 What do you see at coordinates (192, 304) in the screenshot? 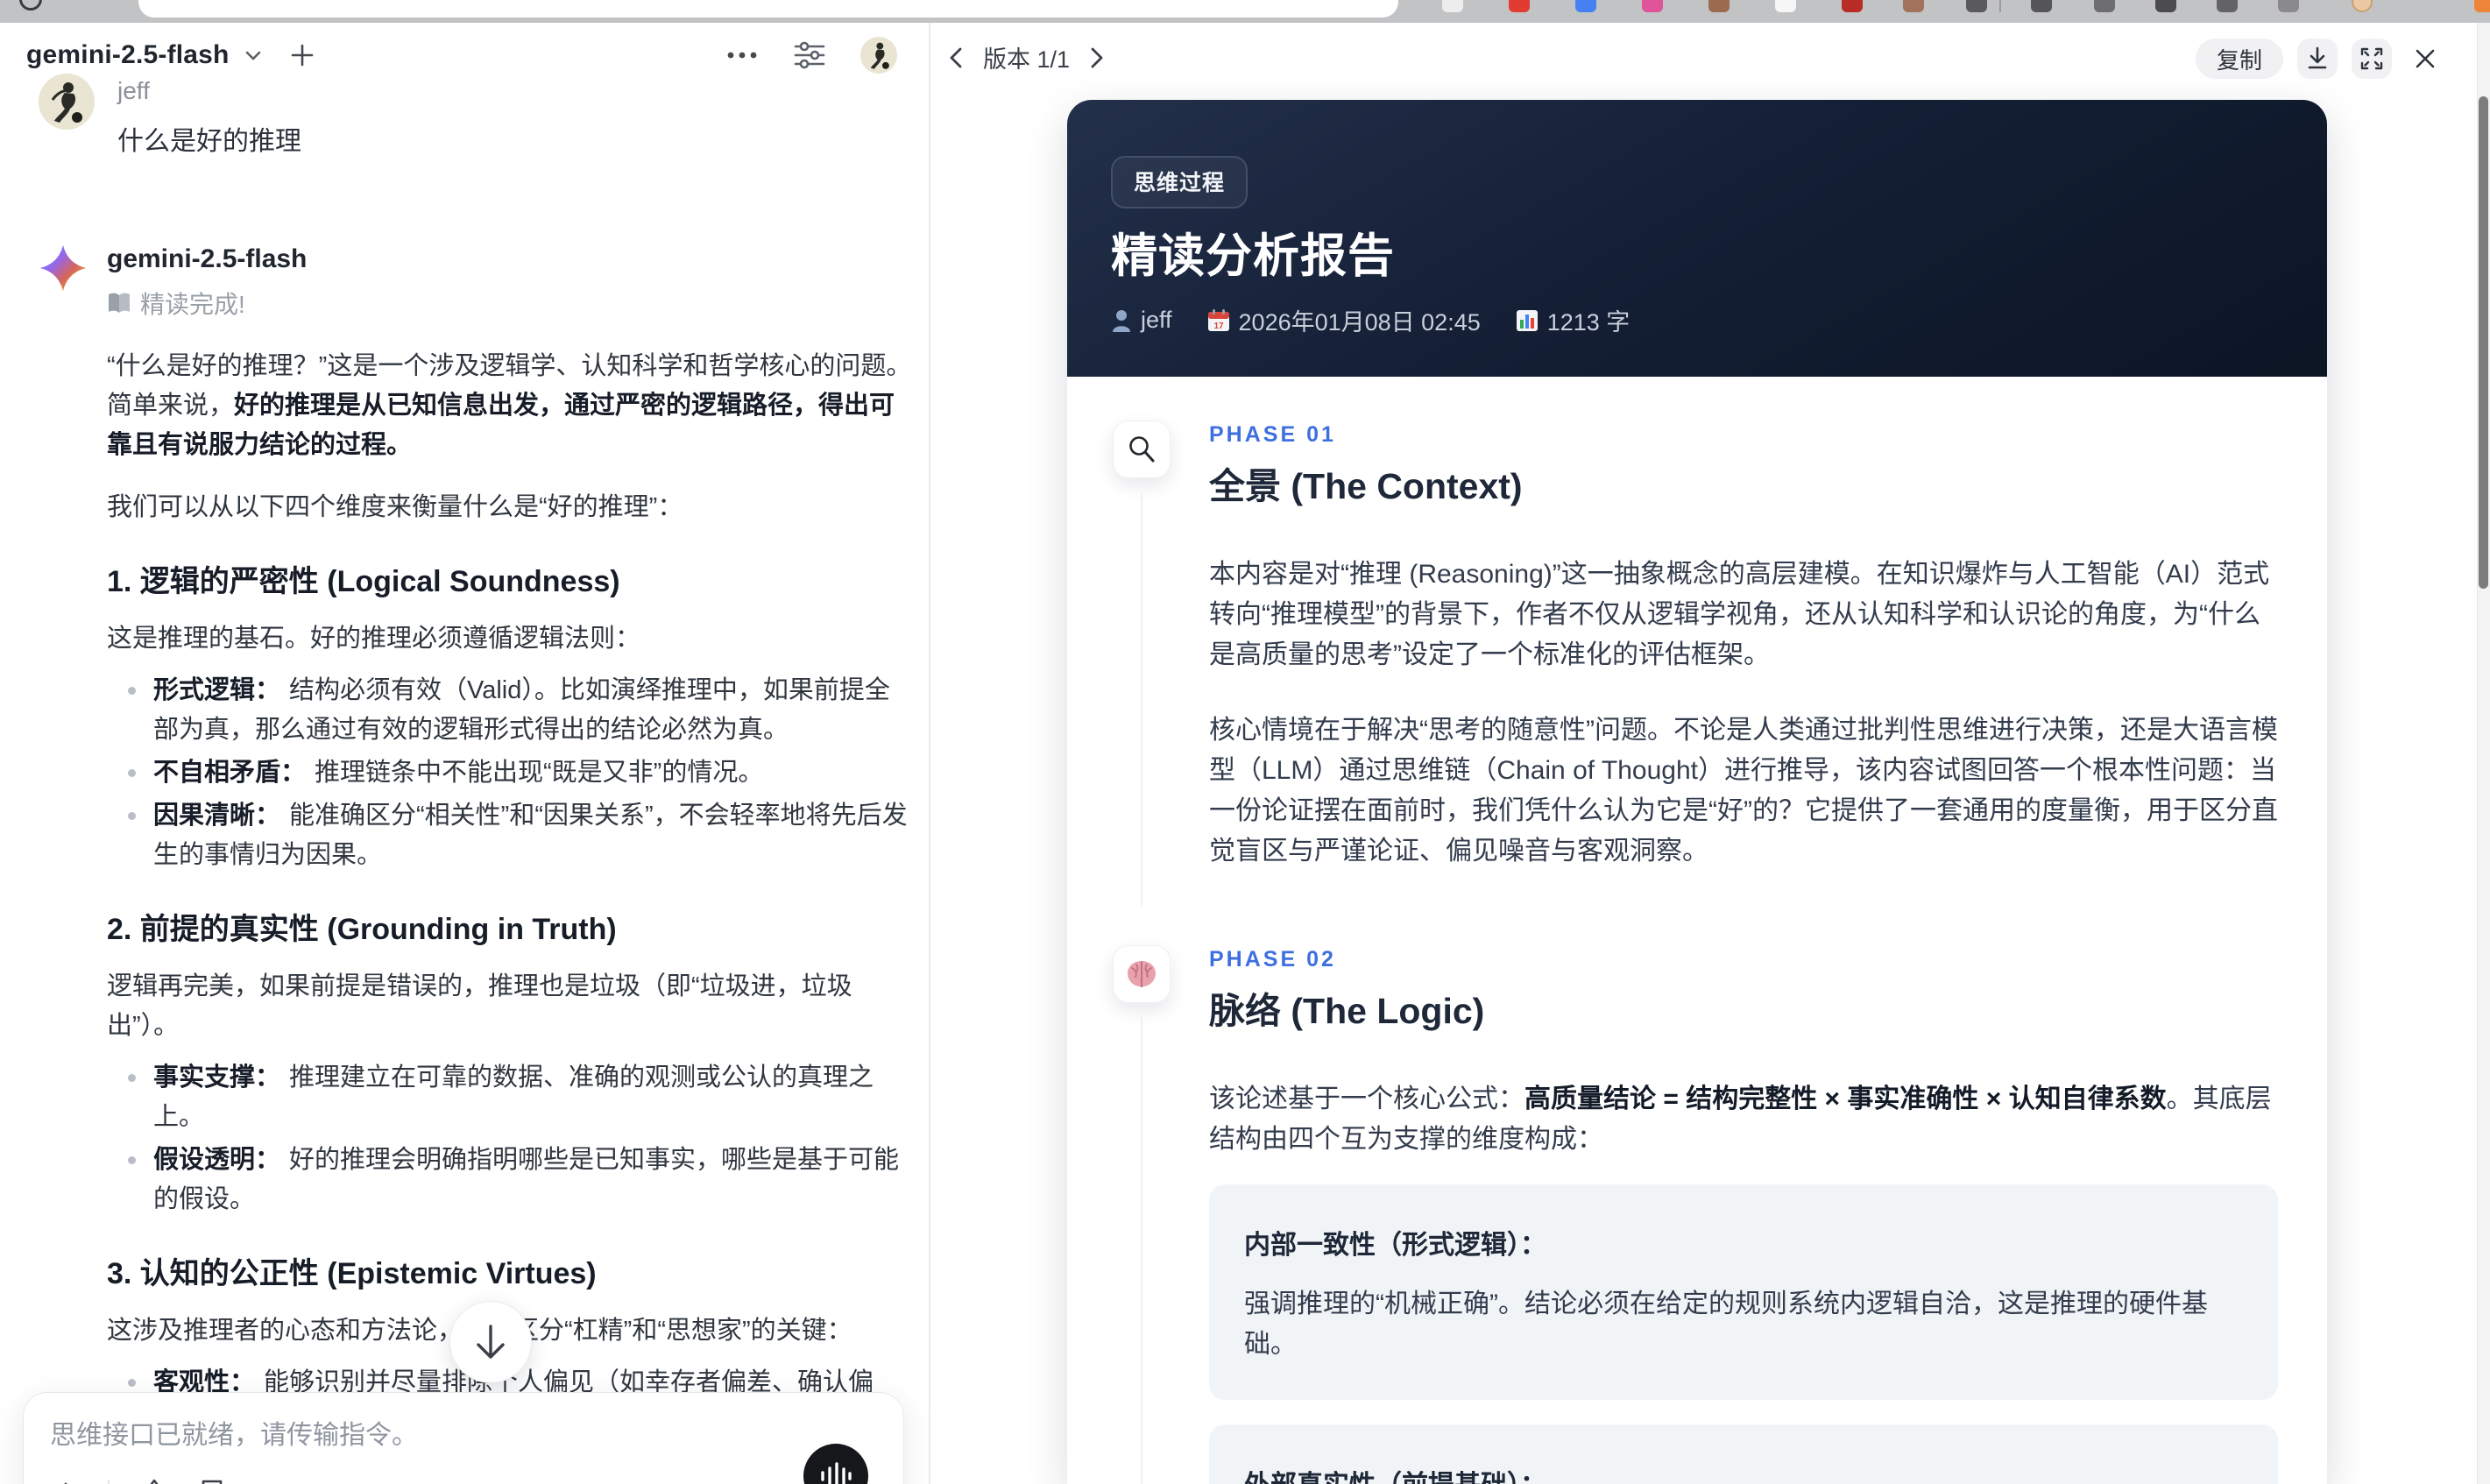
I see `assistant-status-text: 精读完成!` at bounding box center [192, 304].